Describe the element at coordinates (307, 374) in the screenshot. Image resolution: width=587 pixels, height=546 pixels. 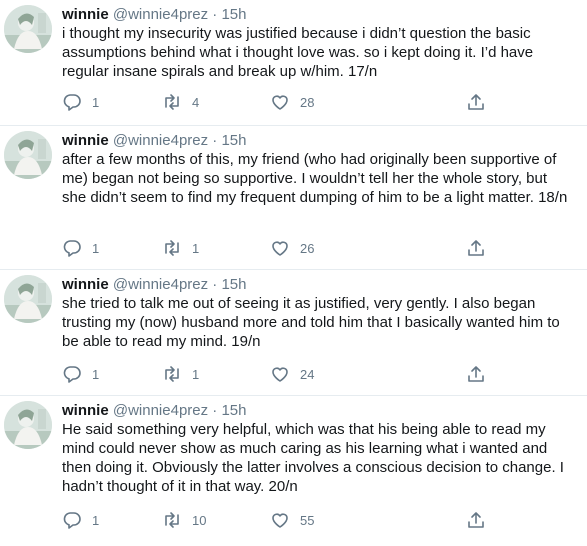
I see `like-count: 24` at that location.